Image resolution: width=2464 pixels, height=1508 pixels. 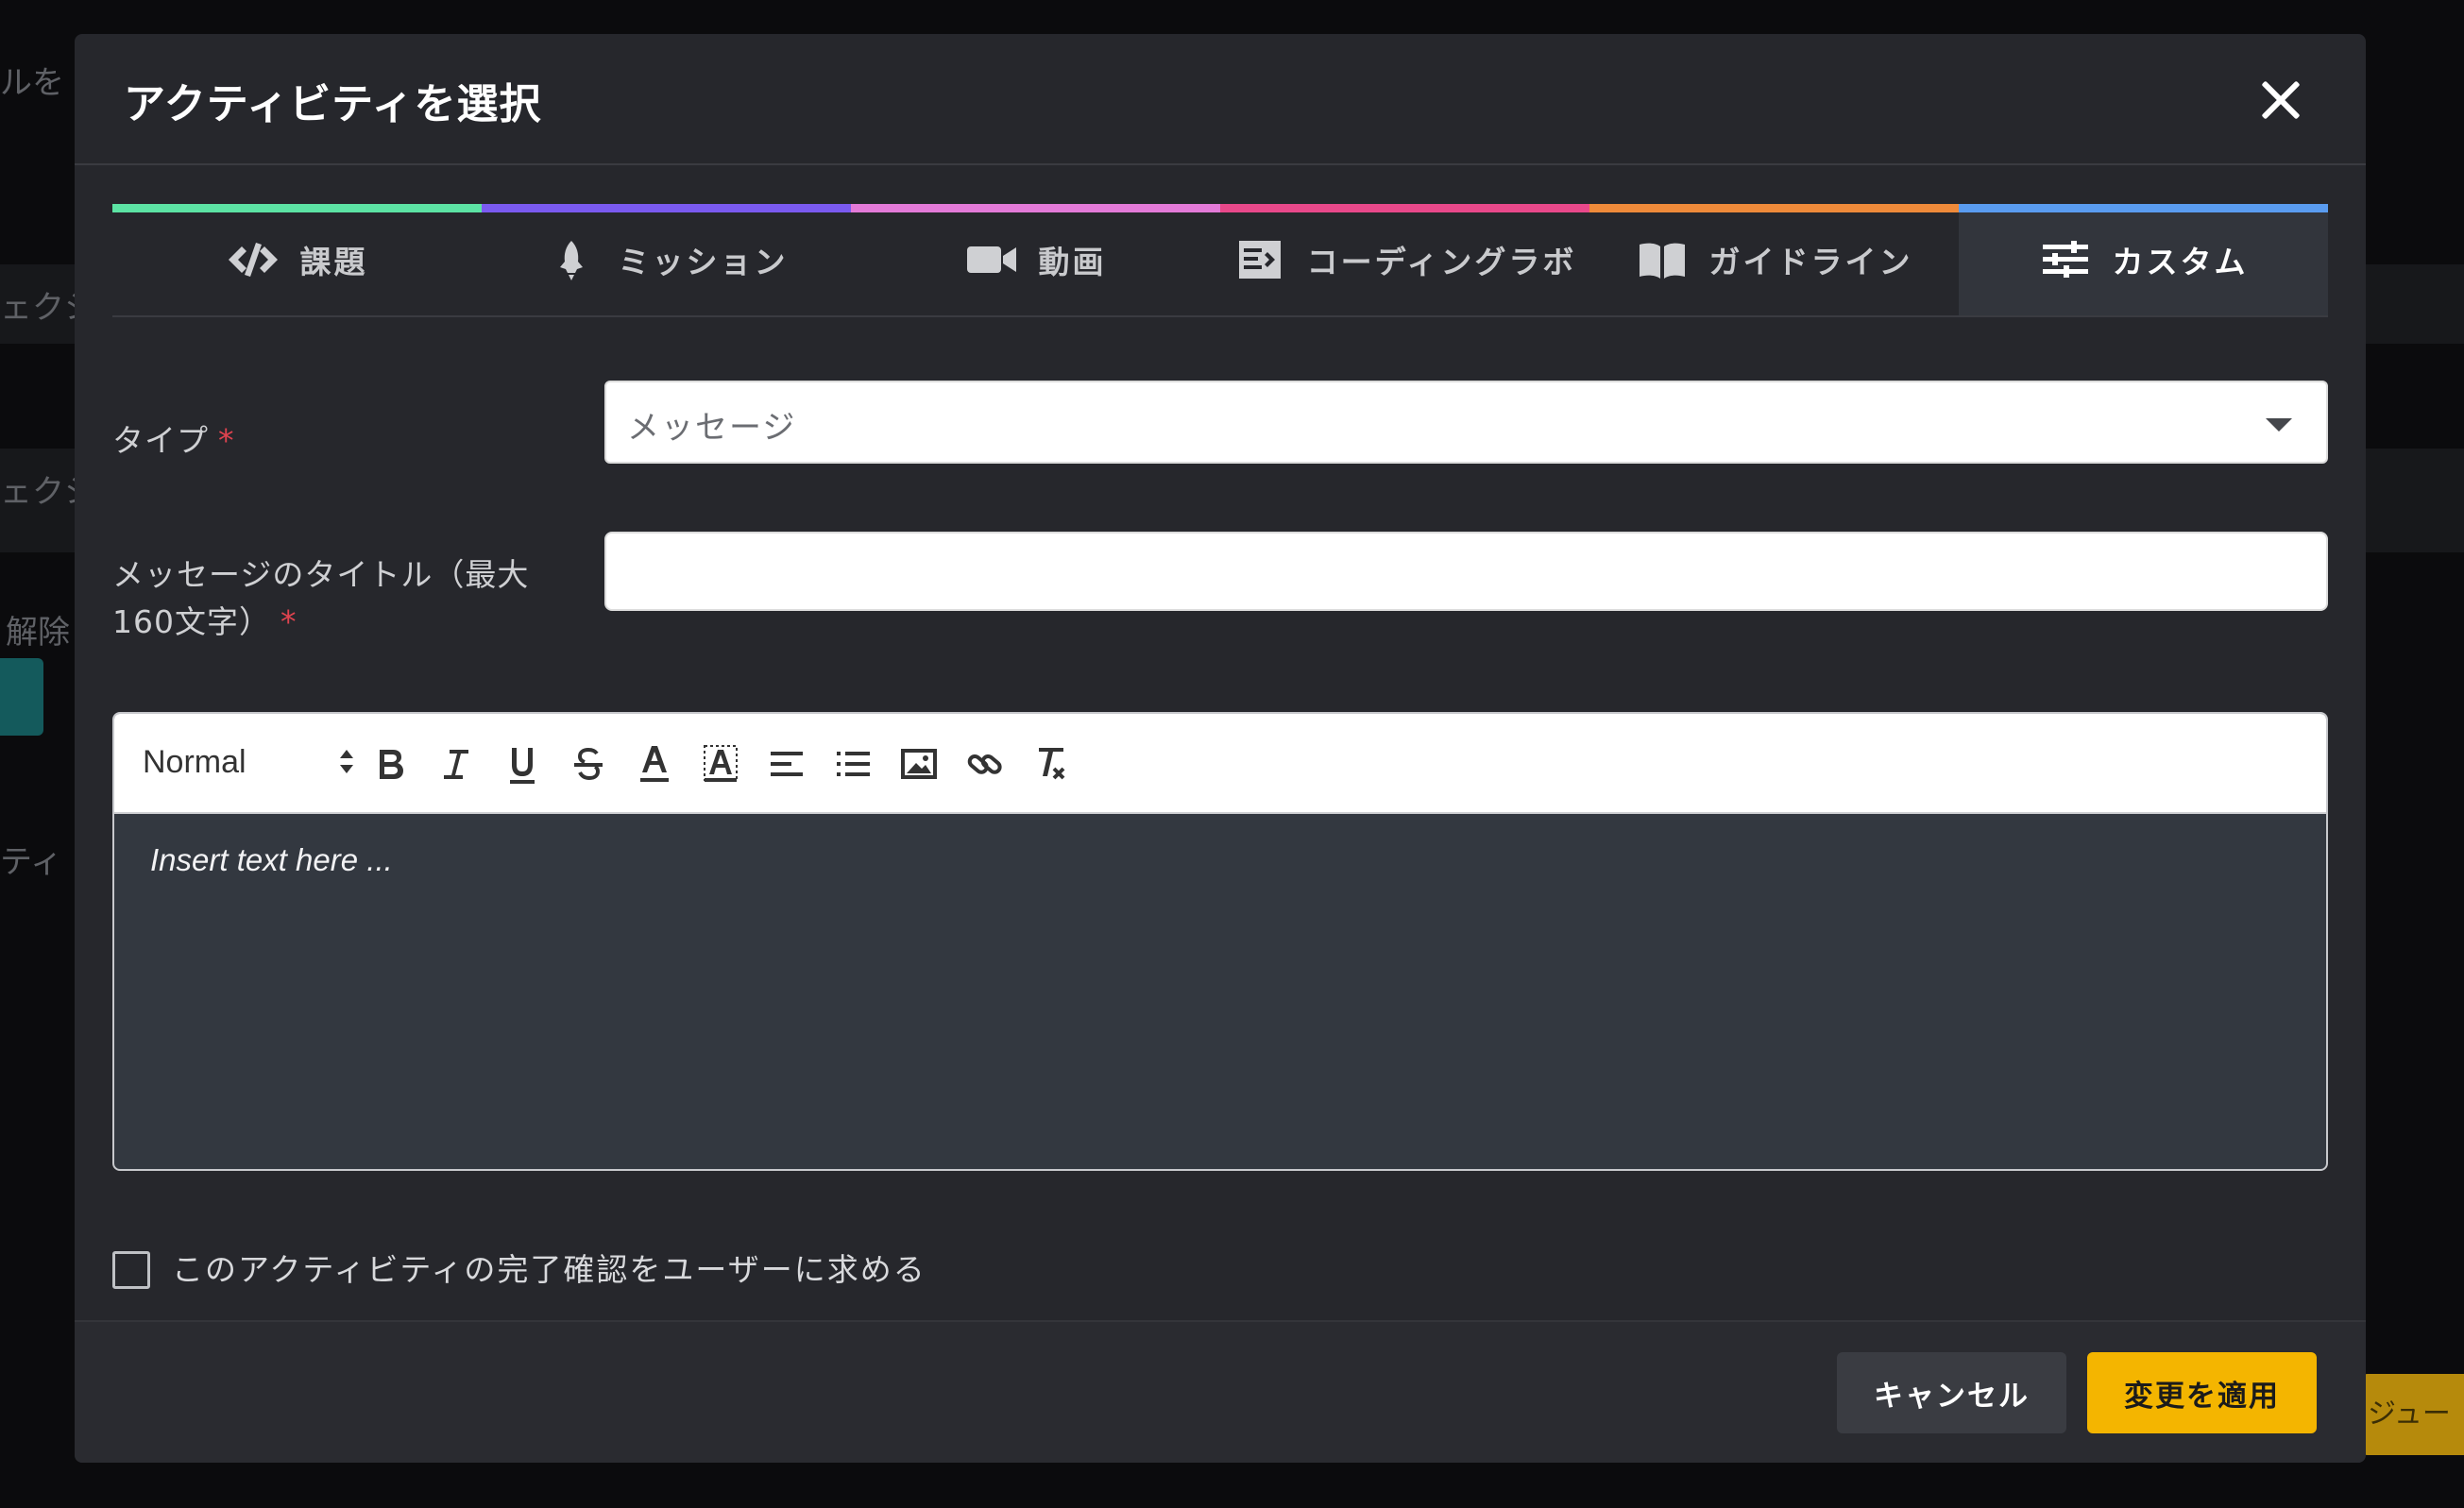 I want to click on bold-icon, so click(x=390, y=764).